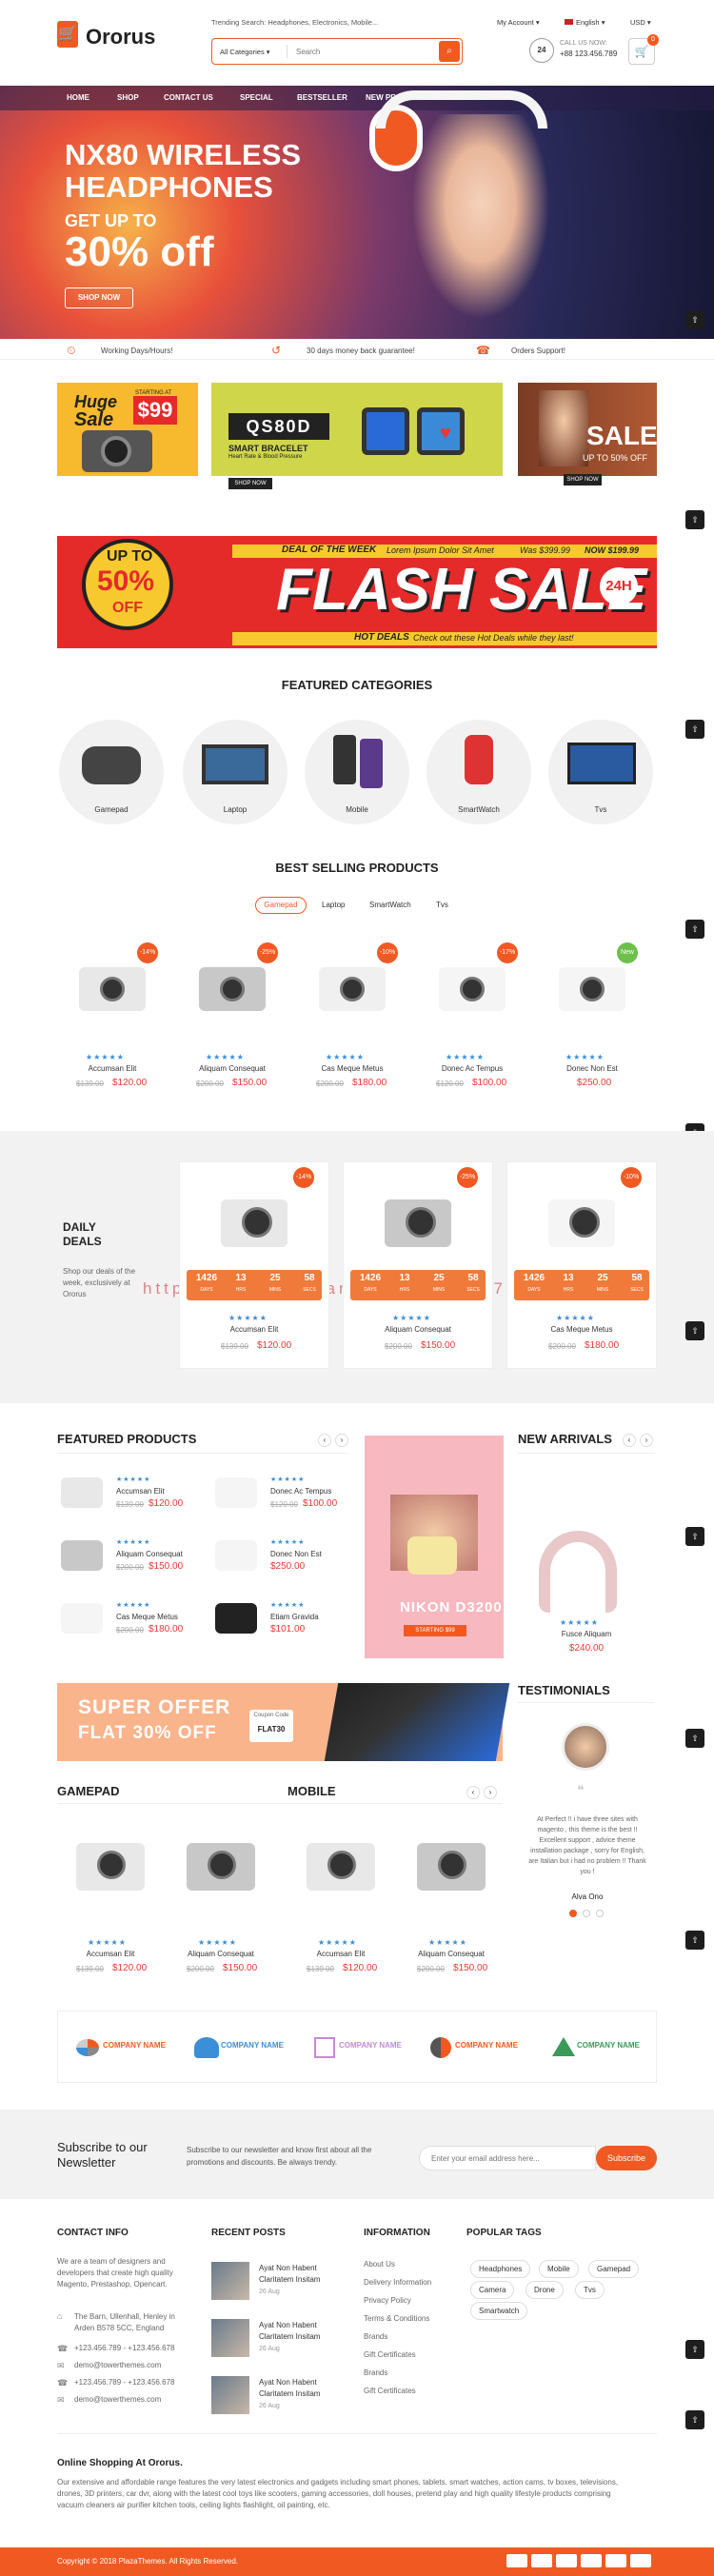 Image resolution: width=714 pixels, height=2576 pixels. What do you see at coordinates (117, 2365) in the screenshot?
I see `contact-email-1: demo@towerthemes.com` at bounding box center [117, 2365].